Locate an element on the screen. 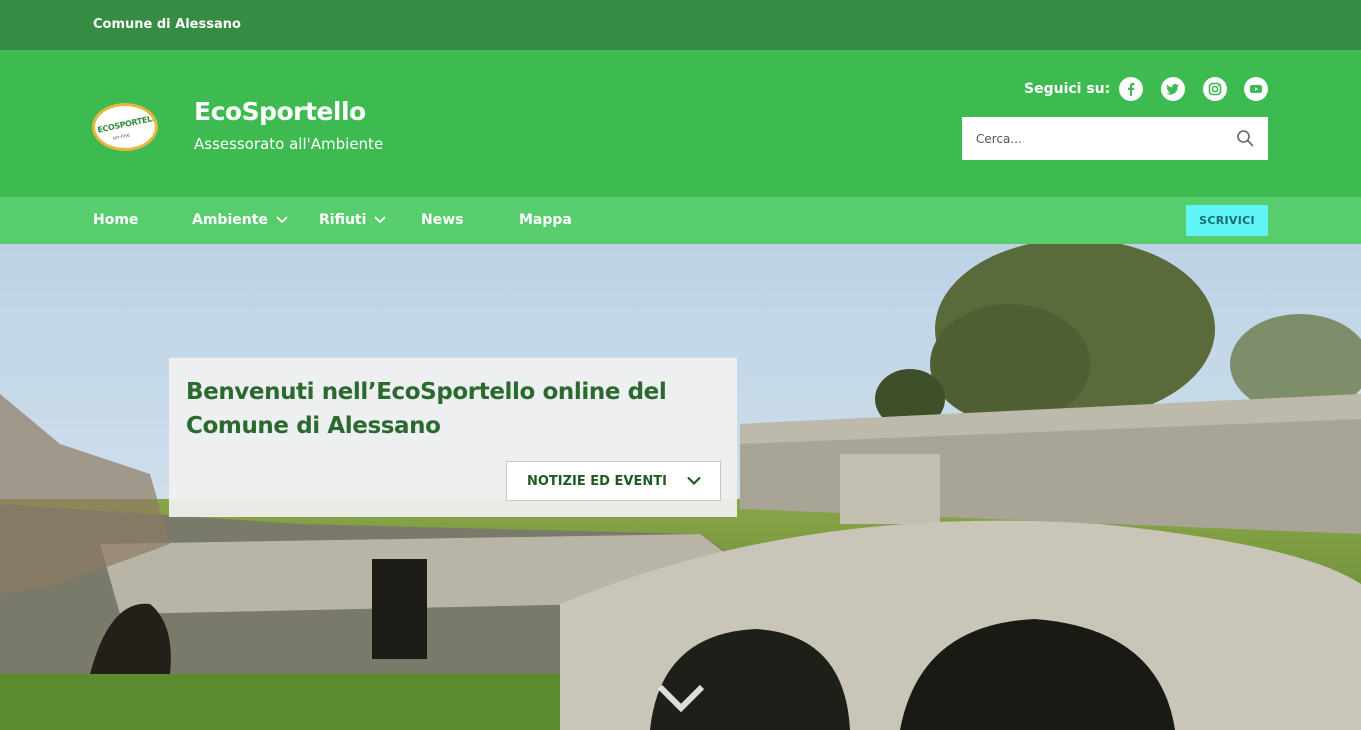  logo-text: ECOSPORTELLO is located at coordinates (127, 123).